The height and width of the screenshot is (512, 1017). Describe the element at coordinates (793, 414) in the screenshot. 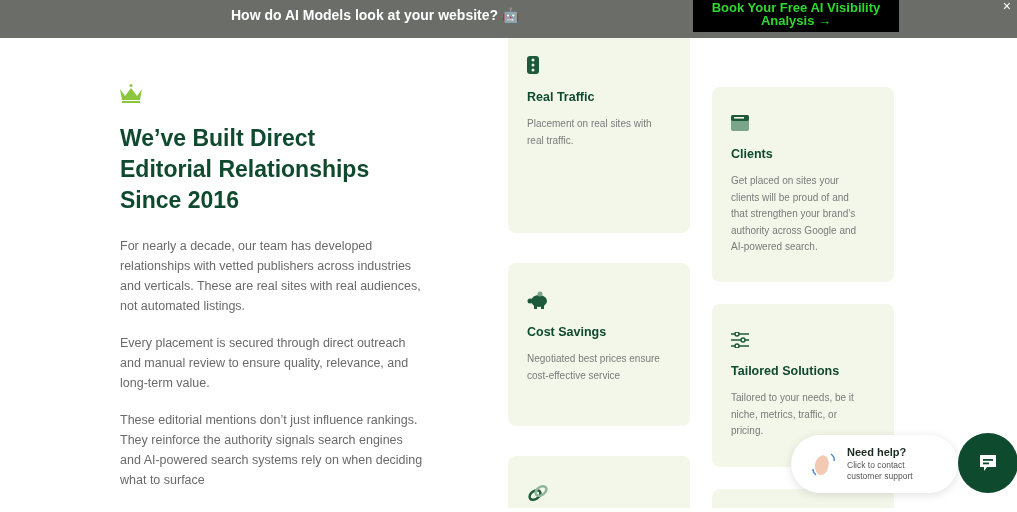

I see `card-description: Tailored to your needs, be it niche, metrics, traffic, or pricing.` at that location.